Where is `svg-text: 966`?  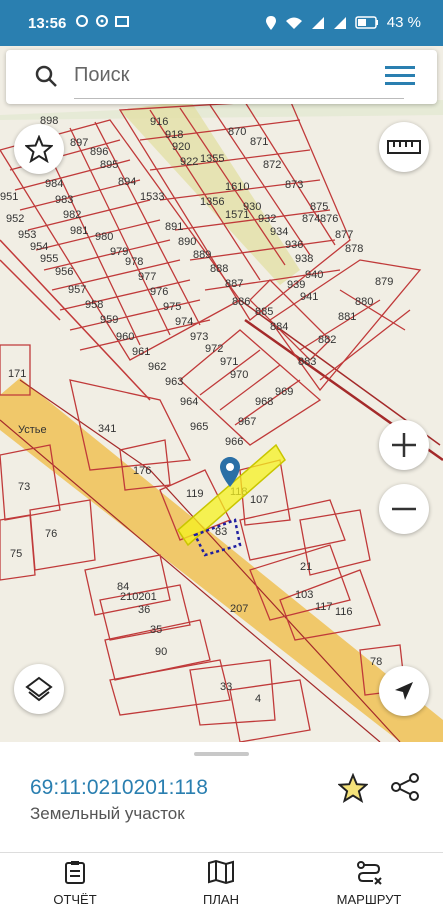 svg-text: 966 is located at coordinates (234, 442).